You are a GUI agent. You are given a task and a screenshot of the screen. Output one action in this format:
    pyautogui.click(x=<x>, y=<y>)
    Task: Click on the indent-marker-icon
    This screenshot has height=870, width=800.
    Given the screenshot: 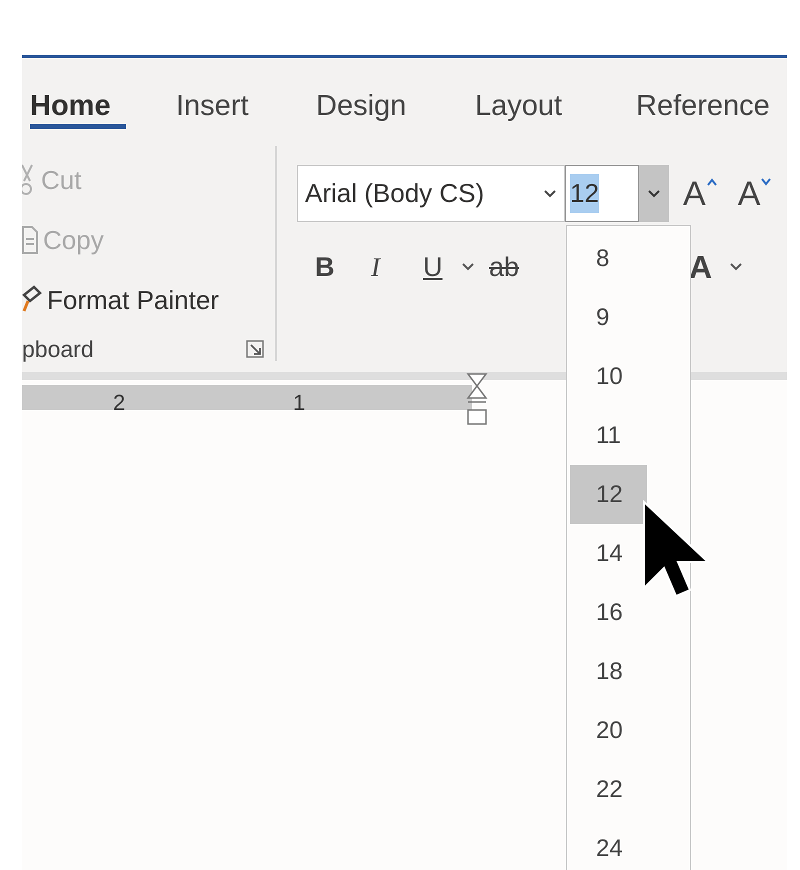 What is the action you would take?
    pyautogui.click(x=477, y=400)
    